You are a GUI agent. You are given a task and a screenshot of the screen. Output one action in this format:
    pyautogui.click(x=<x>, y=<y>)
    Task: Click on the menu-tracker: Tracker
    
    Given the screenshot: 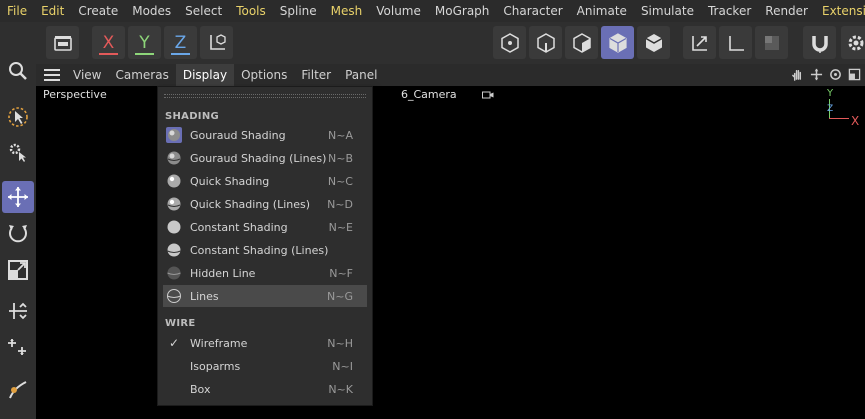 What is the action you would take?
    pyautogui.click(x=729, y=11)
    